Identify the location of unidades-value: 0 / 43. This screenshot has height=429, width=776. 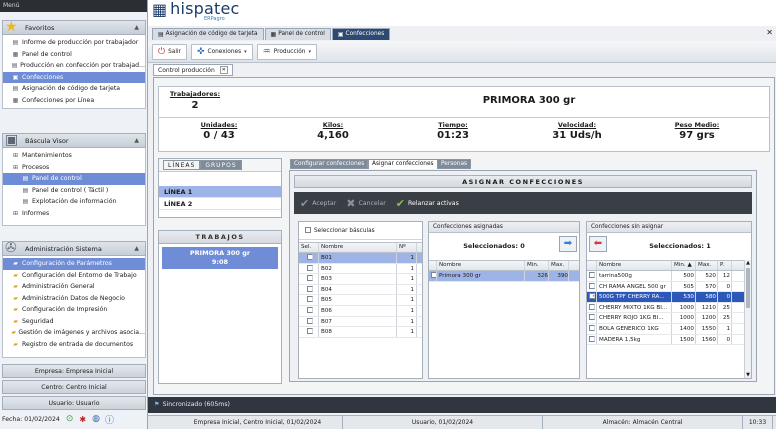
(219, 135).